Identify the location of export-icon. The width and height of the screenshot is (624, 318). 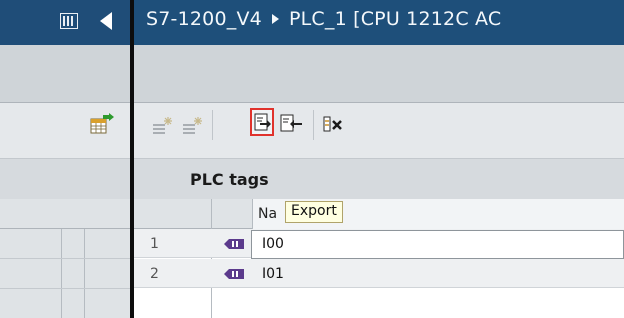
(262, 122).